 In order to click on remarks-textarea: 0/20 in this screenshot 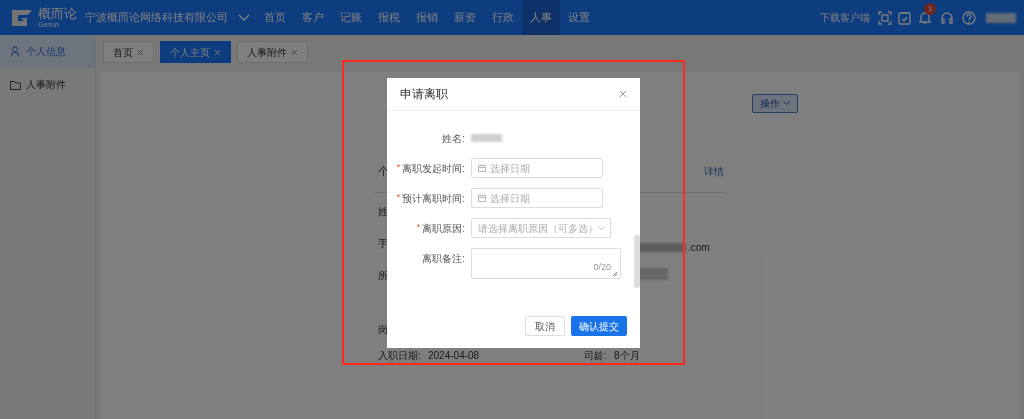, I will do `click(546, 263)`.